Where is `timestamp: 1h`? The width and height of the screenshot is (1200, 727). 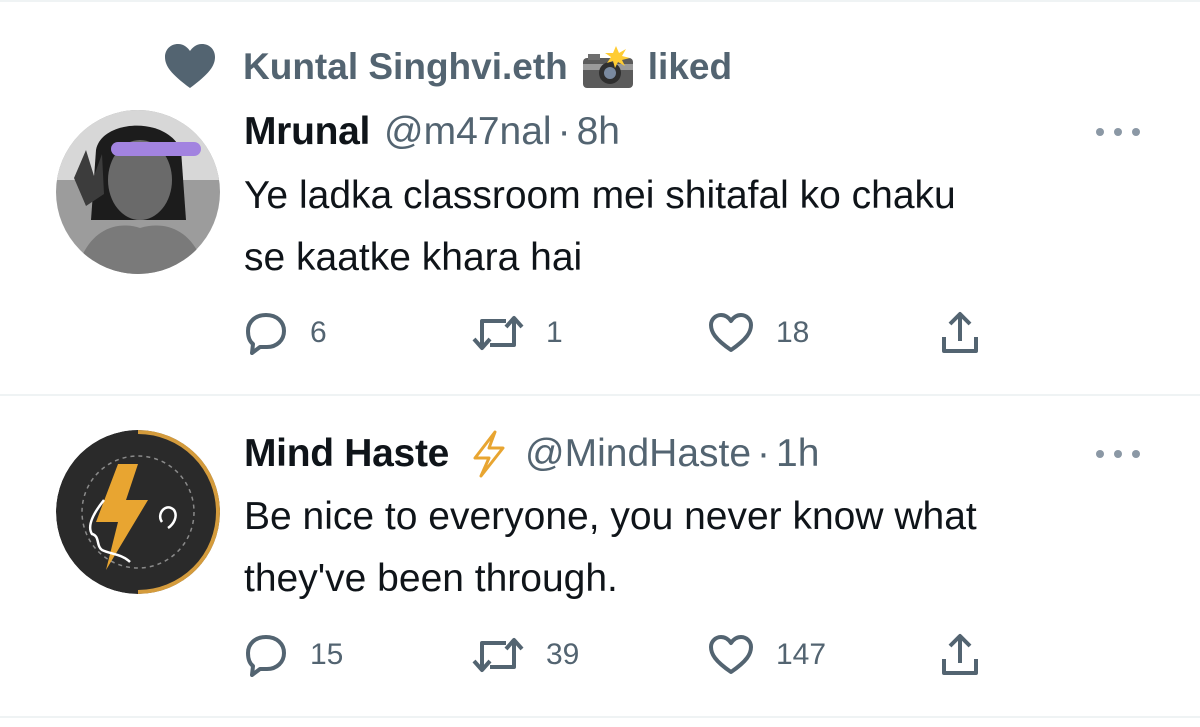
timestamp: 1h is located at coordinates (797, 454).